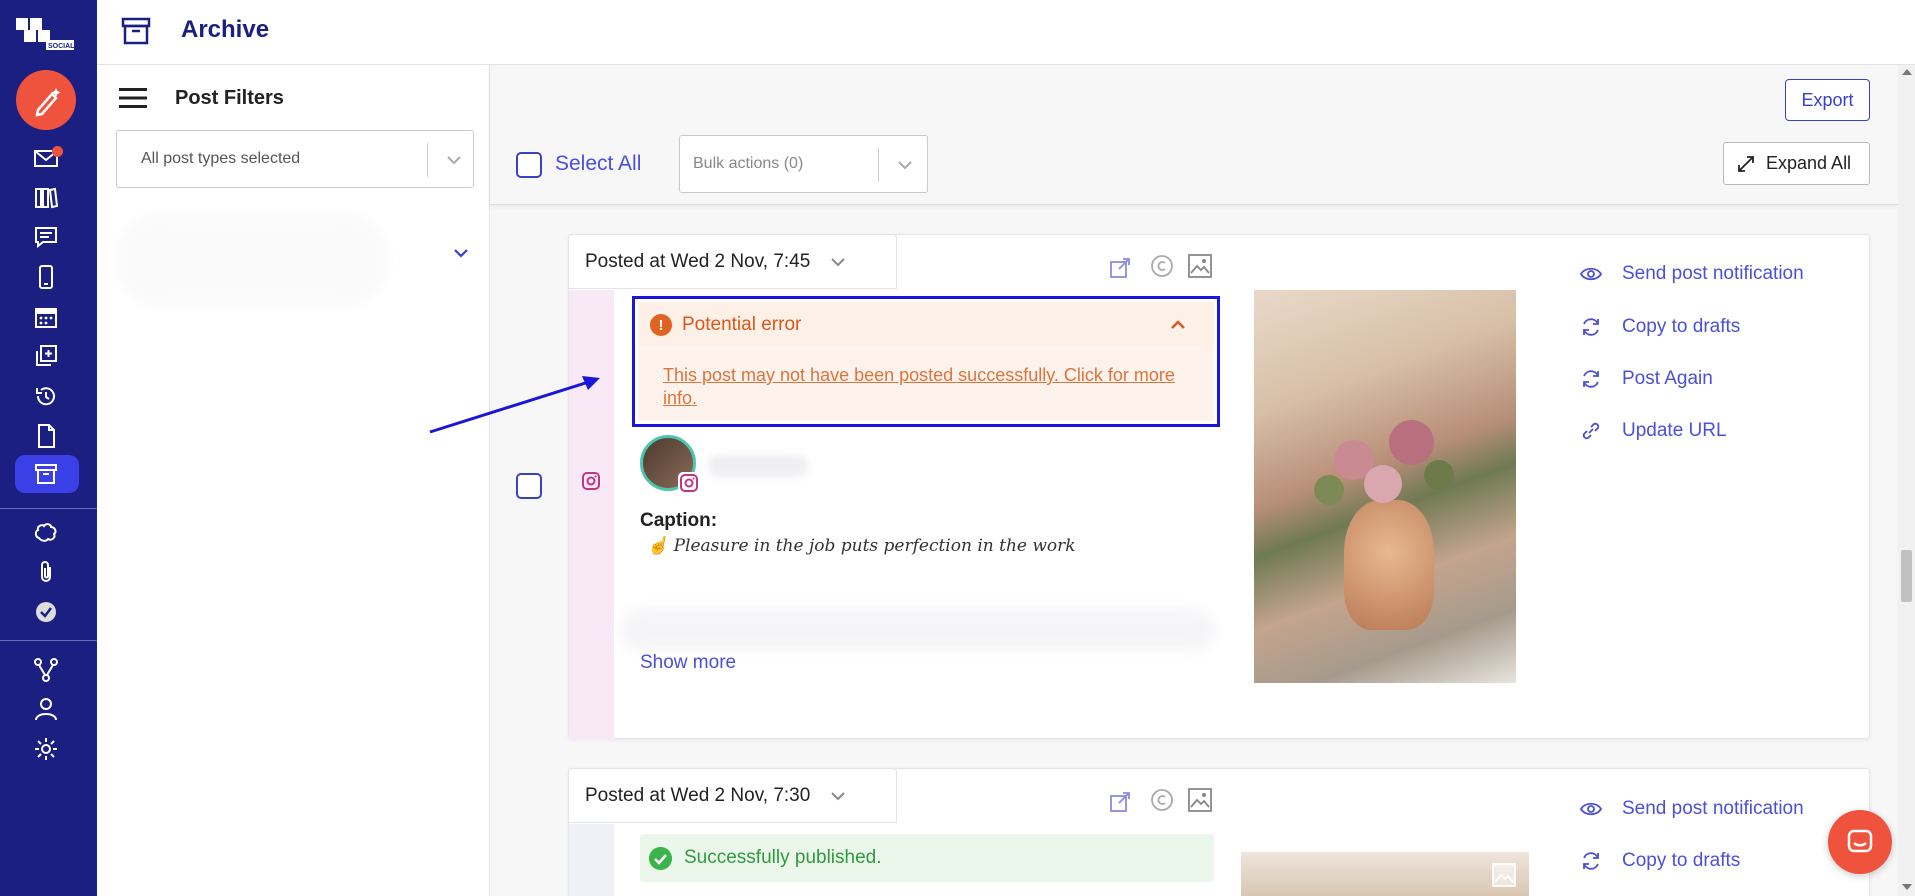 The width and height of the screenshot is (1915, 896). I want to click on post-again-action: Post Again, so click(1646, 379).